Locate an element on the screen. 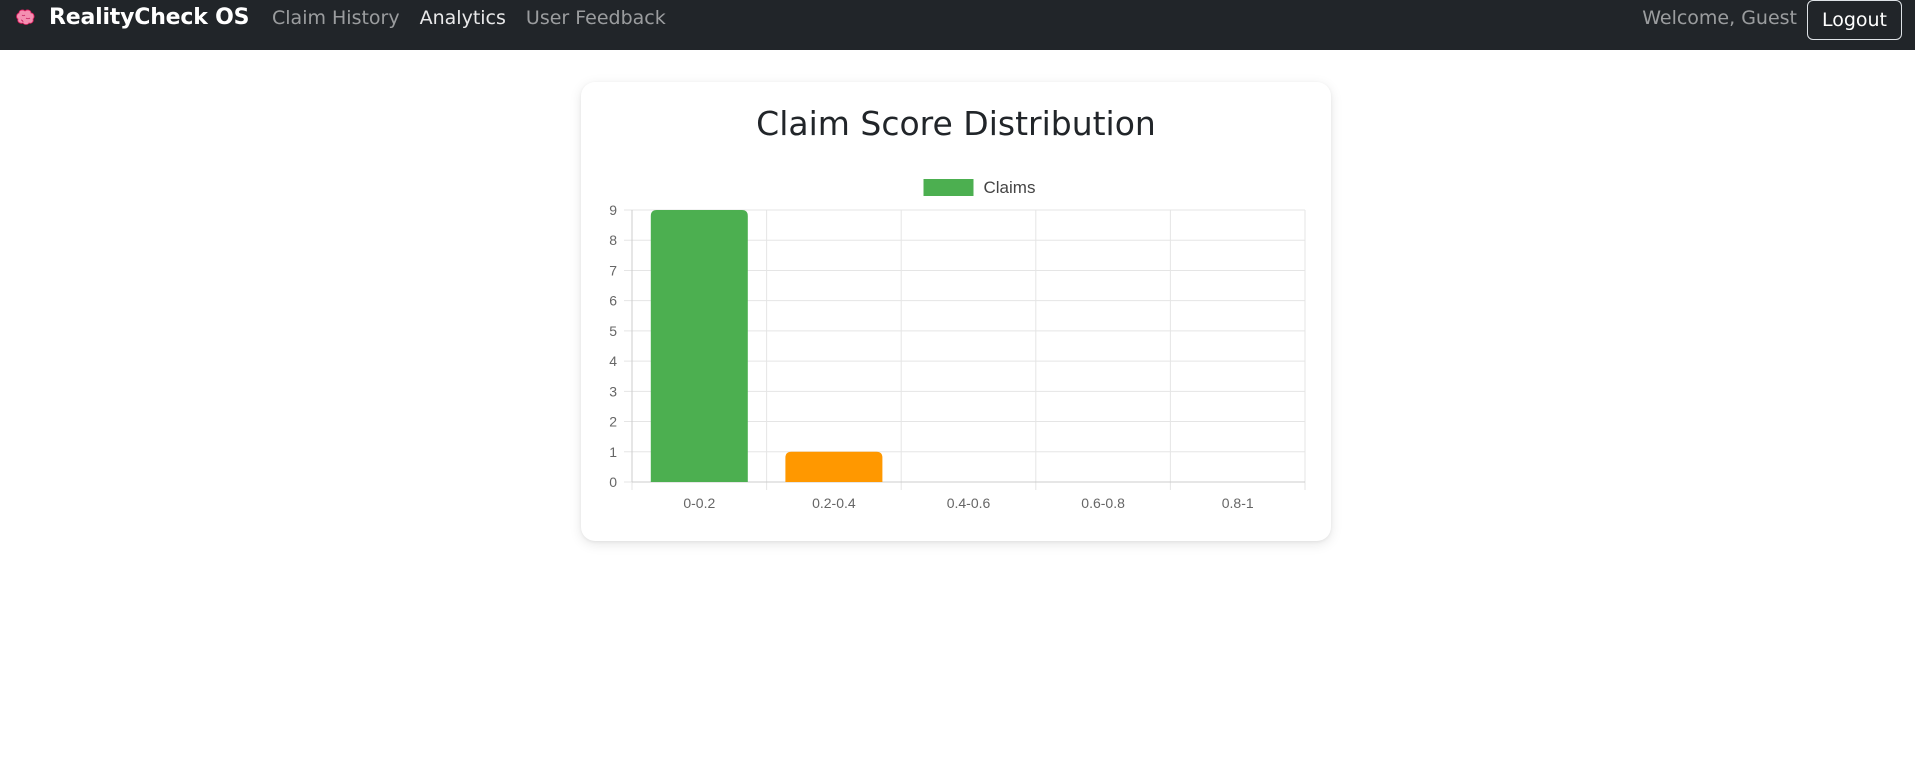  x-tick-label: 0.4-0.6 is located at coordinates (969, 503).